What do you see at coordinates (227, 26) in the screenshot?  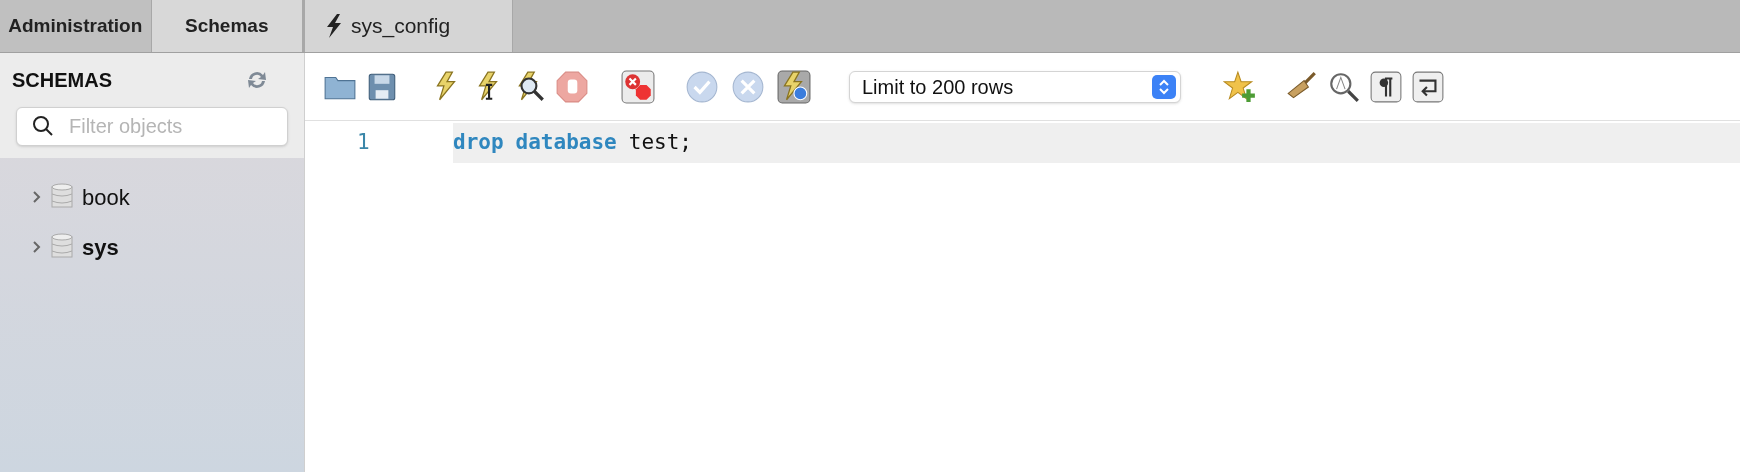 I see `sidebar-tab: Schemas` at bounding box center [227, 26].